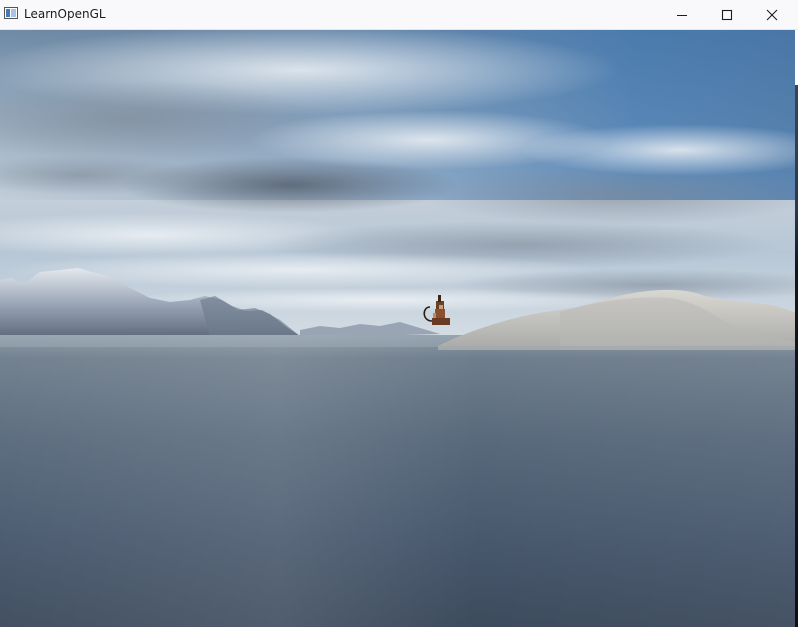 Image resolution: width=798 pixels, height=627 pixels. I want to click on maximize-icon, so click(727, 14).